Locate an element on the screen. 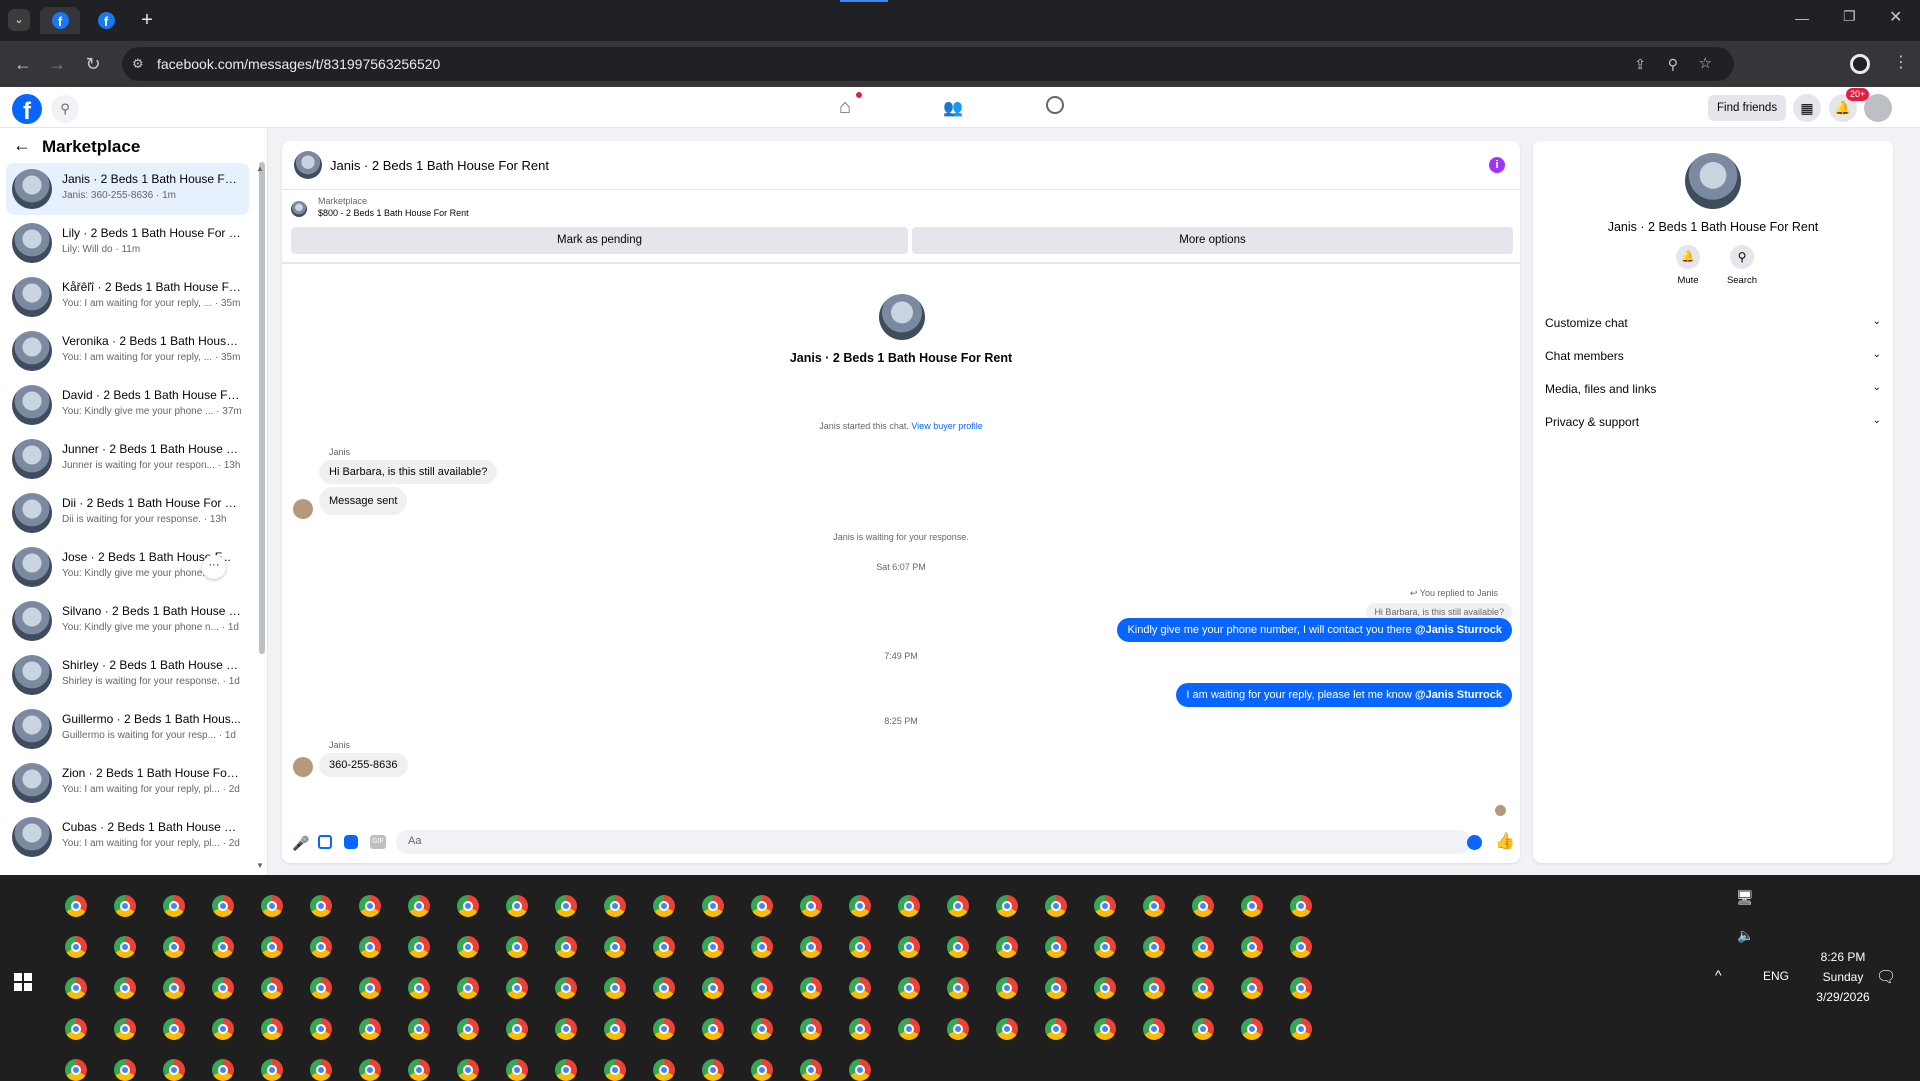 This screenshot has height=1081, width=1920. browser-tab: f is located at coordinates (106, 20).